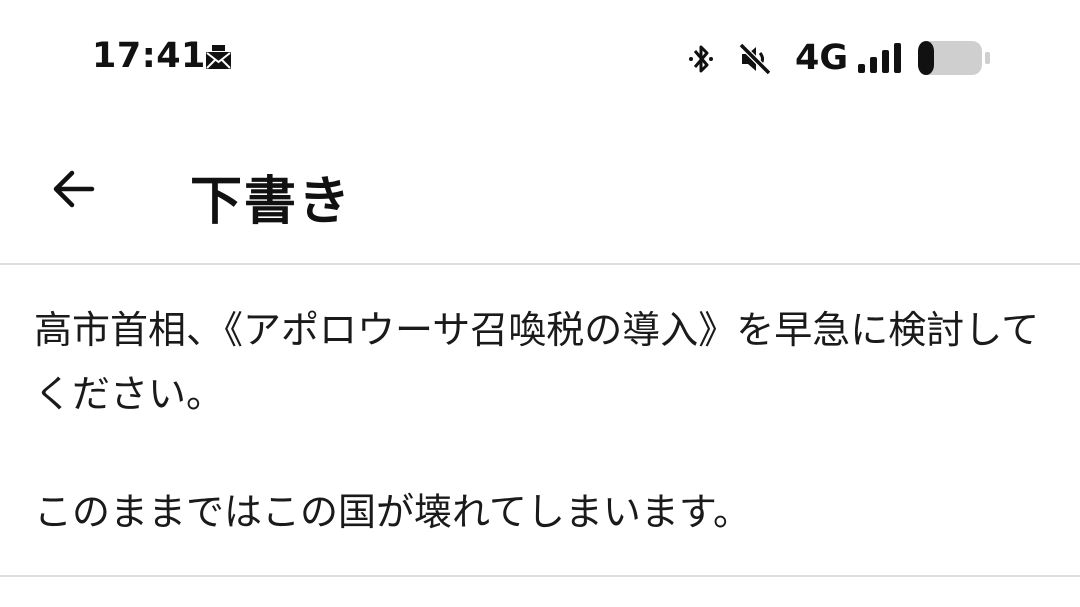  I want to click on bluetooth-icon, so click(701, 59).